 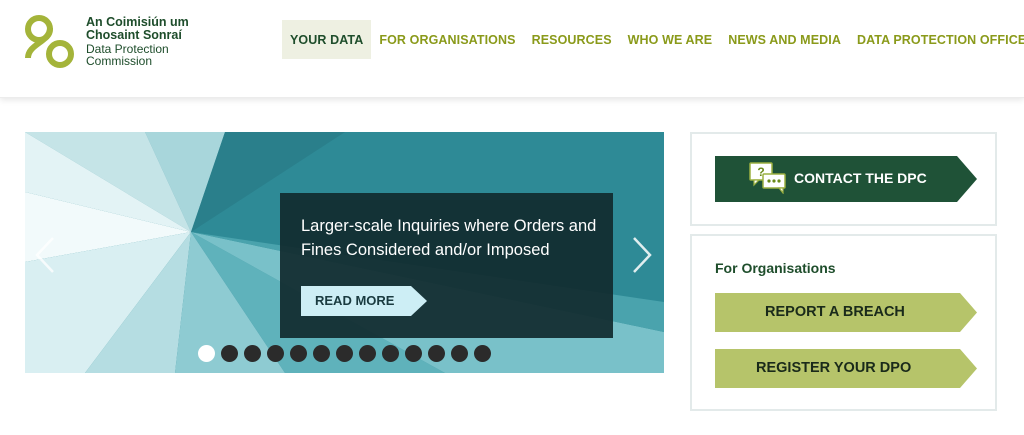 I want to click on contact-dpc-label: CONTACT THE DPC, so click(x=860, y=178).